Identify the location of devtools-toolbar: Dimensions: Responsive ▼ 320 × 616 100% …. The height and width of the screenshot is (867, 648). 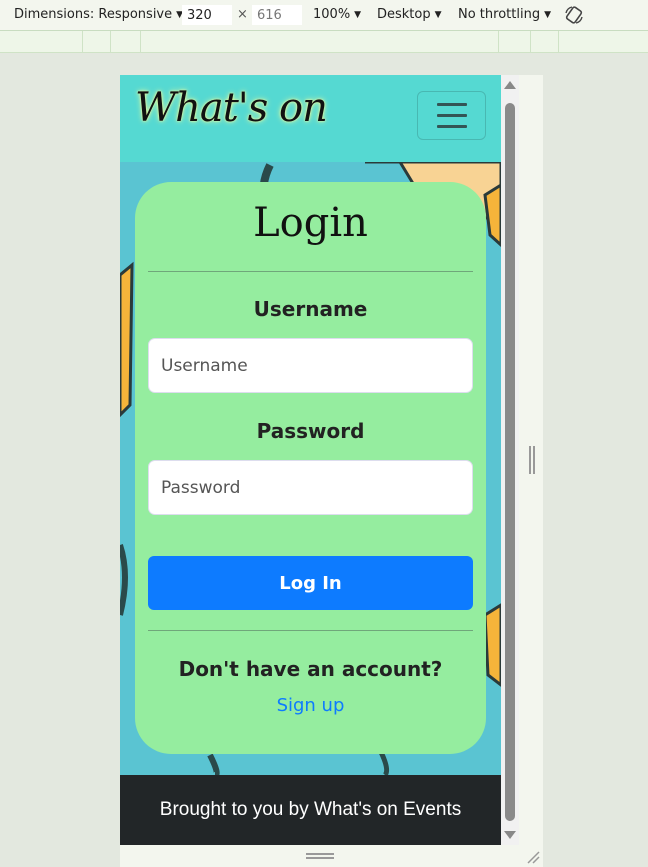
(324, 15).